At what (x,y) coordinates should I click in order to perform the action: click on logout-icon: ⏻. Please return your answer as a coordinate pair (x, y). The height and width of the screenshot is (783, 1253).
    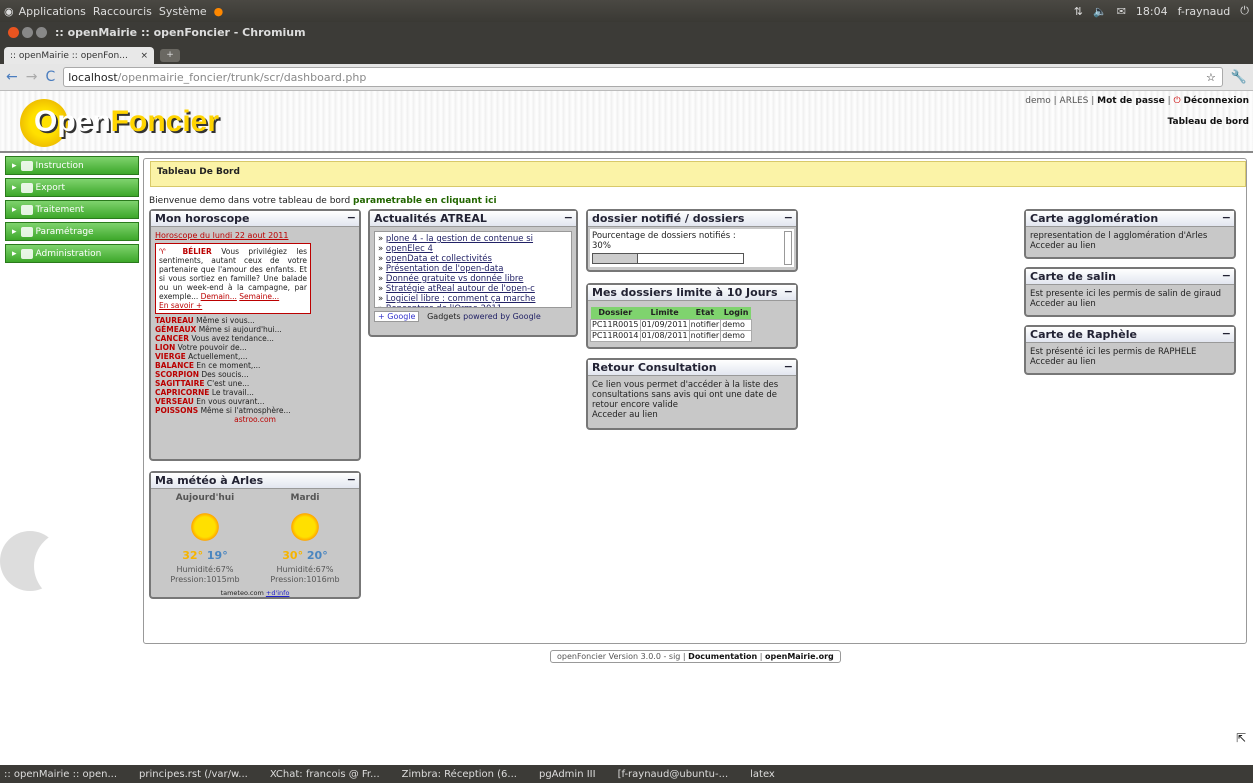
    Looking at the image, I should click on (1177, 101).